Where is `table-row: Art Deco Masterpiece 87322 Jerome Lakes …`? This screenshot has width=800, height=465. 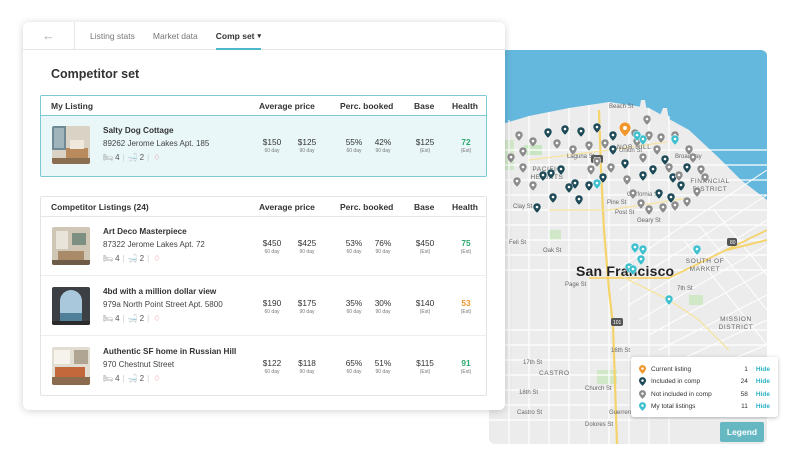 table-row: Art Deco Masterpiece 87322 Jerome Lakes … is located at coordinates (263, 246).